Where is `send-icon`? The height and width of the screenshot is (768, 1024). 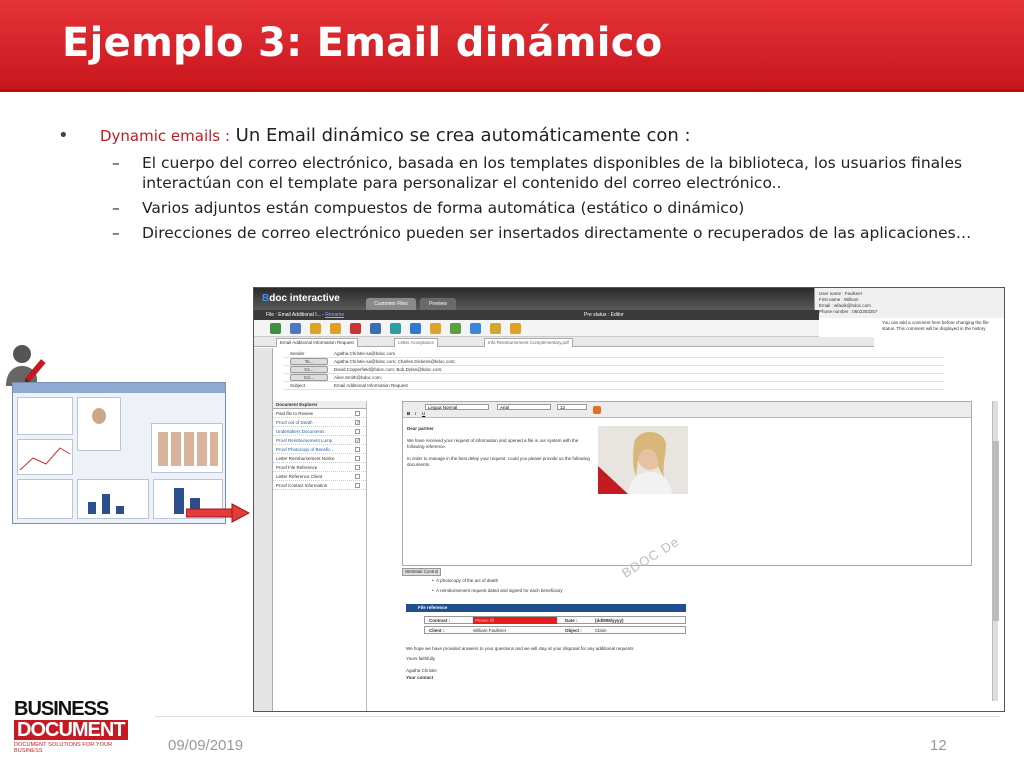
send-icon is located at coordinates (415, 328).